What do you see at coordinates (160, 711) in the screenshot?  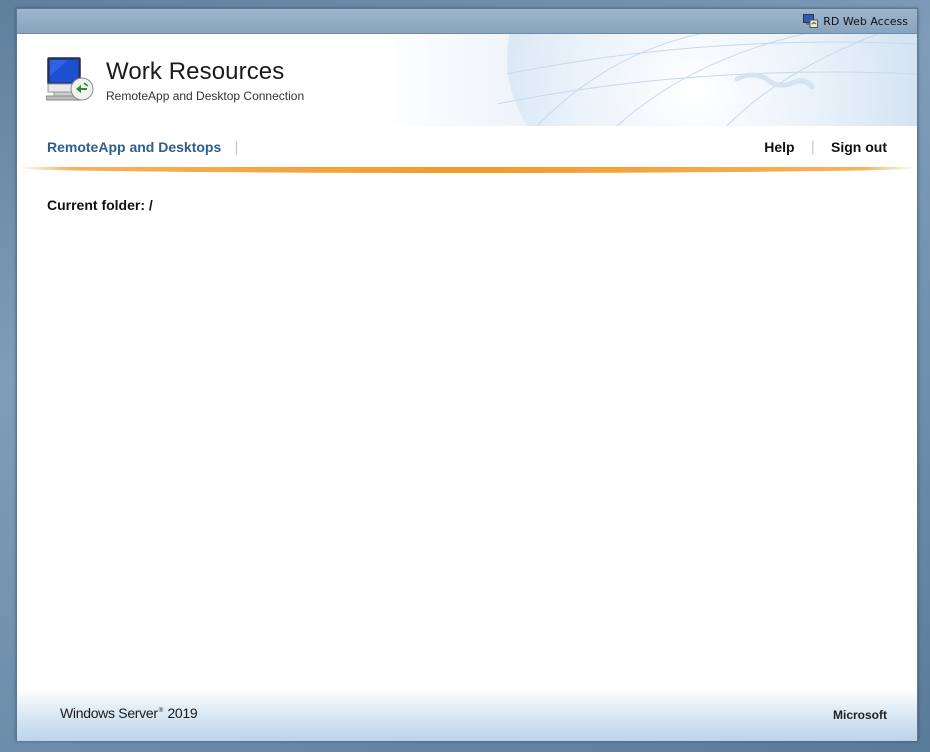 I see `brand-mark: ®` at bounding box center [160, 711].